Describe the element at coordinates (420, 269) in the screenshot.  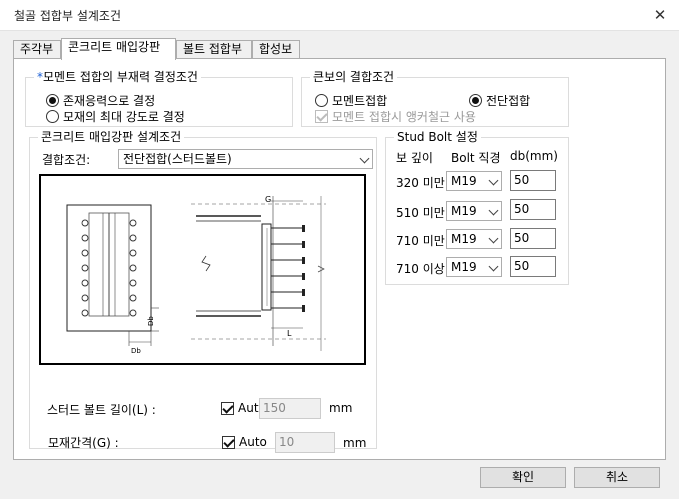
I see `row-depth: 710 이상` at that location.